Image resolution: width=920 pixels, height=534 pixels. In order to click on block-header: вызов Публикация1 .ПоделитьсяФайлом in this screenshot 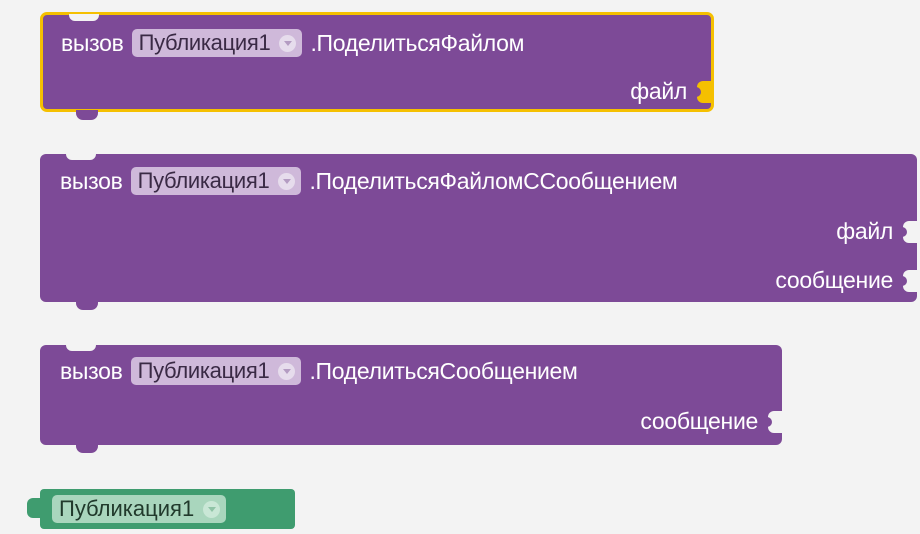, I will do `click(292, 43)`.